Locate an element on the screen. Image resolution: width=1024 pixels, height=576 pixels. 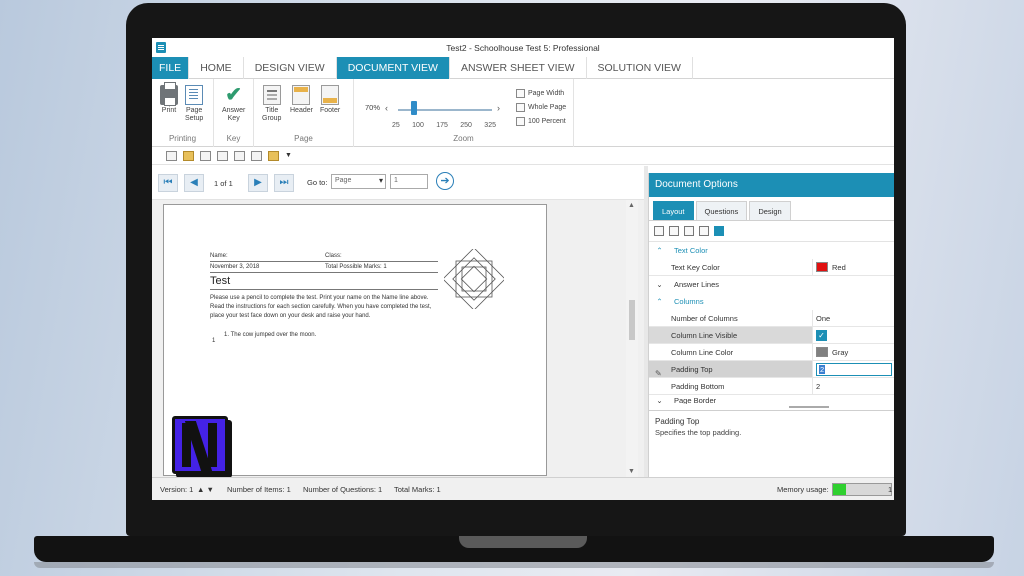
answer-key-label-1: Answer is located at coordinates (234, 110).